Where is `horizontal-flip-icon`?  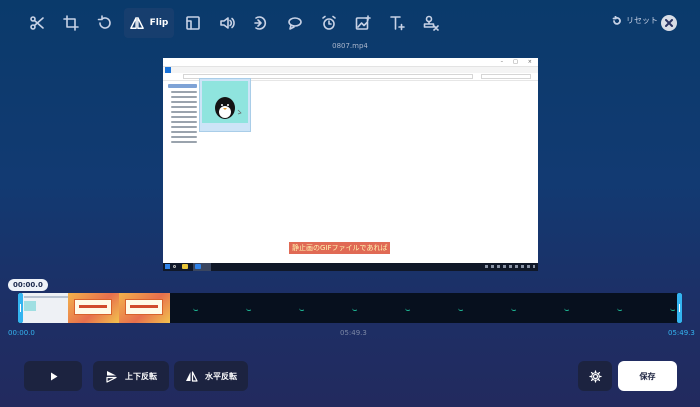 horizontal-flip-icon is located at coordinates (192, 376).